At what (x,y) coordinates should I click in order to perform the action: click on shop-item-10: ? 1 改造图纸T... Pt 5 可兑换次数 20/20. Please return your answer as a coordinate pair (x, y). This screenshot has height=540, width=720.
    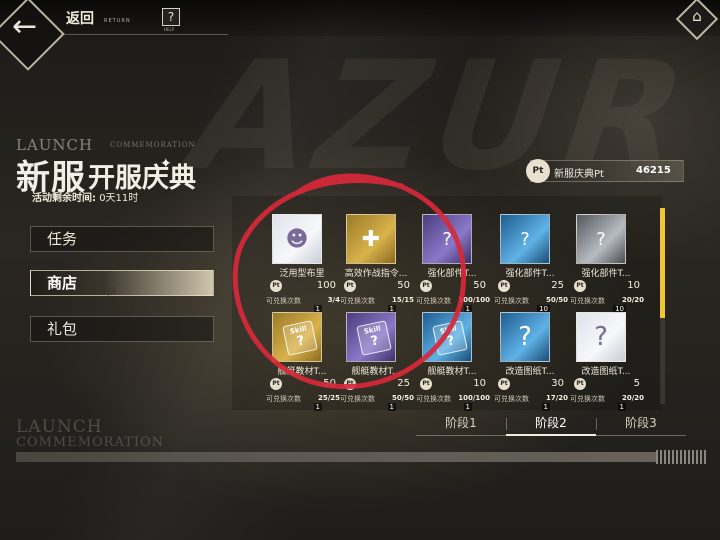
    Looking at the image, I should click on (606, 362).